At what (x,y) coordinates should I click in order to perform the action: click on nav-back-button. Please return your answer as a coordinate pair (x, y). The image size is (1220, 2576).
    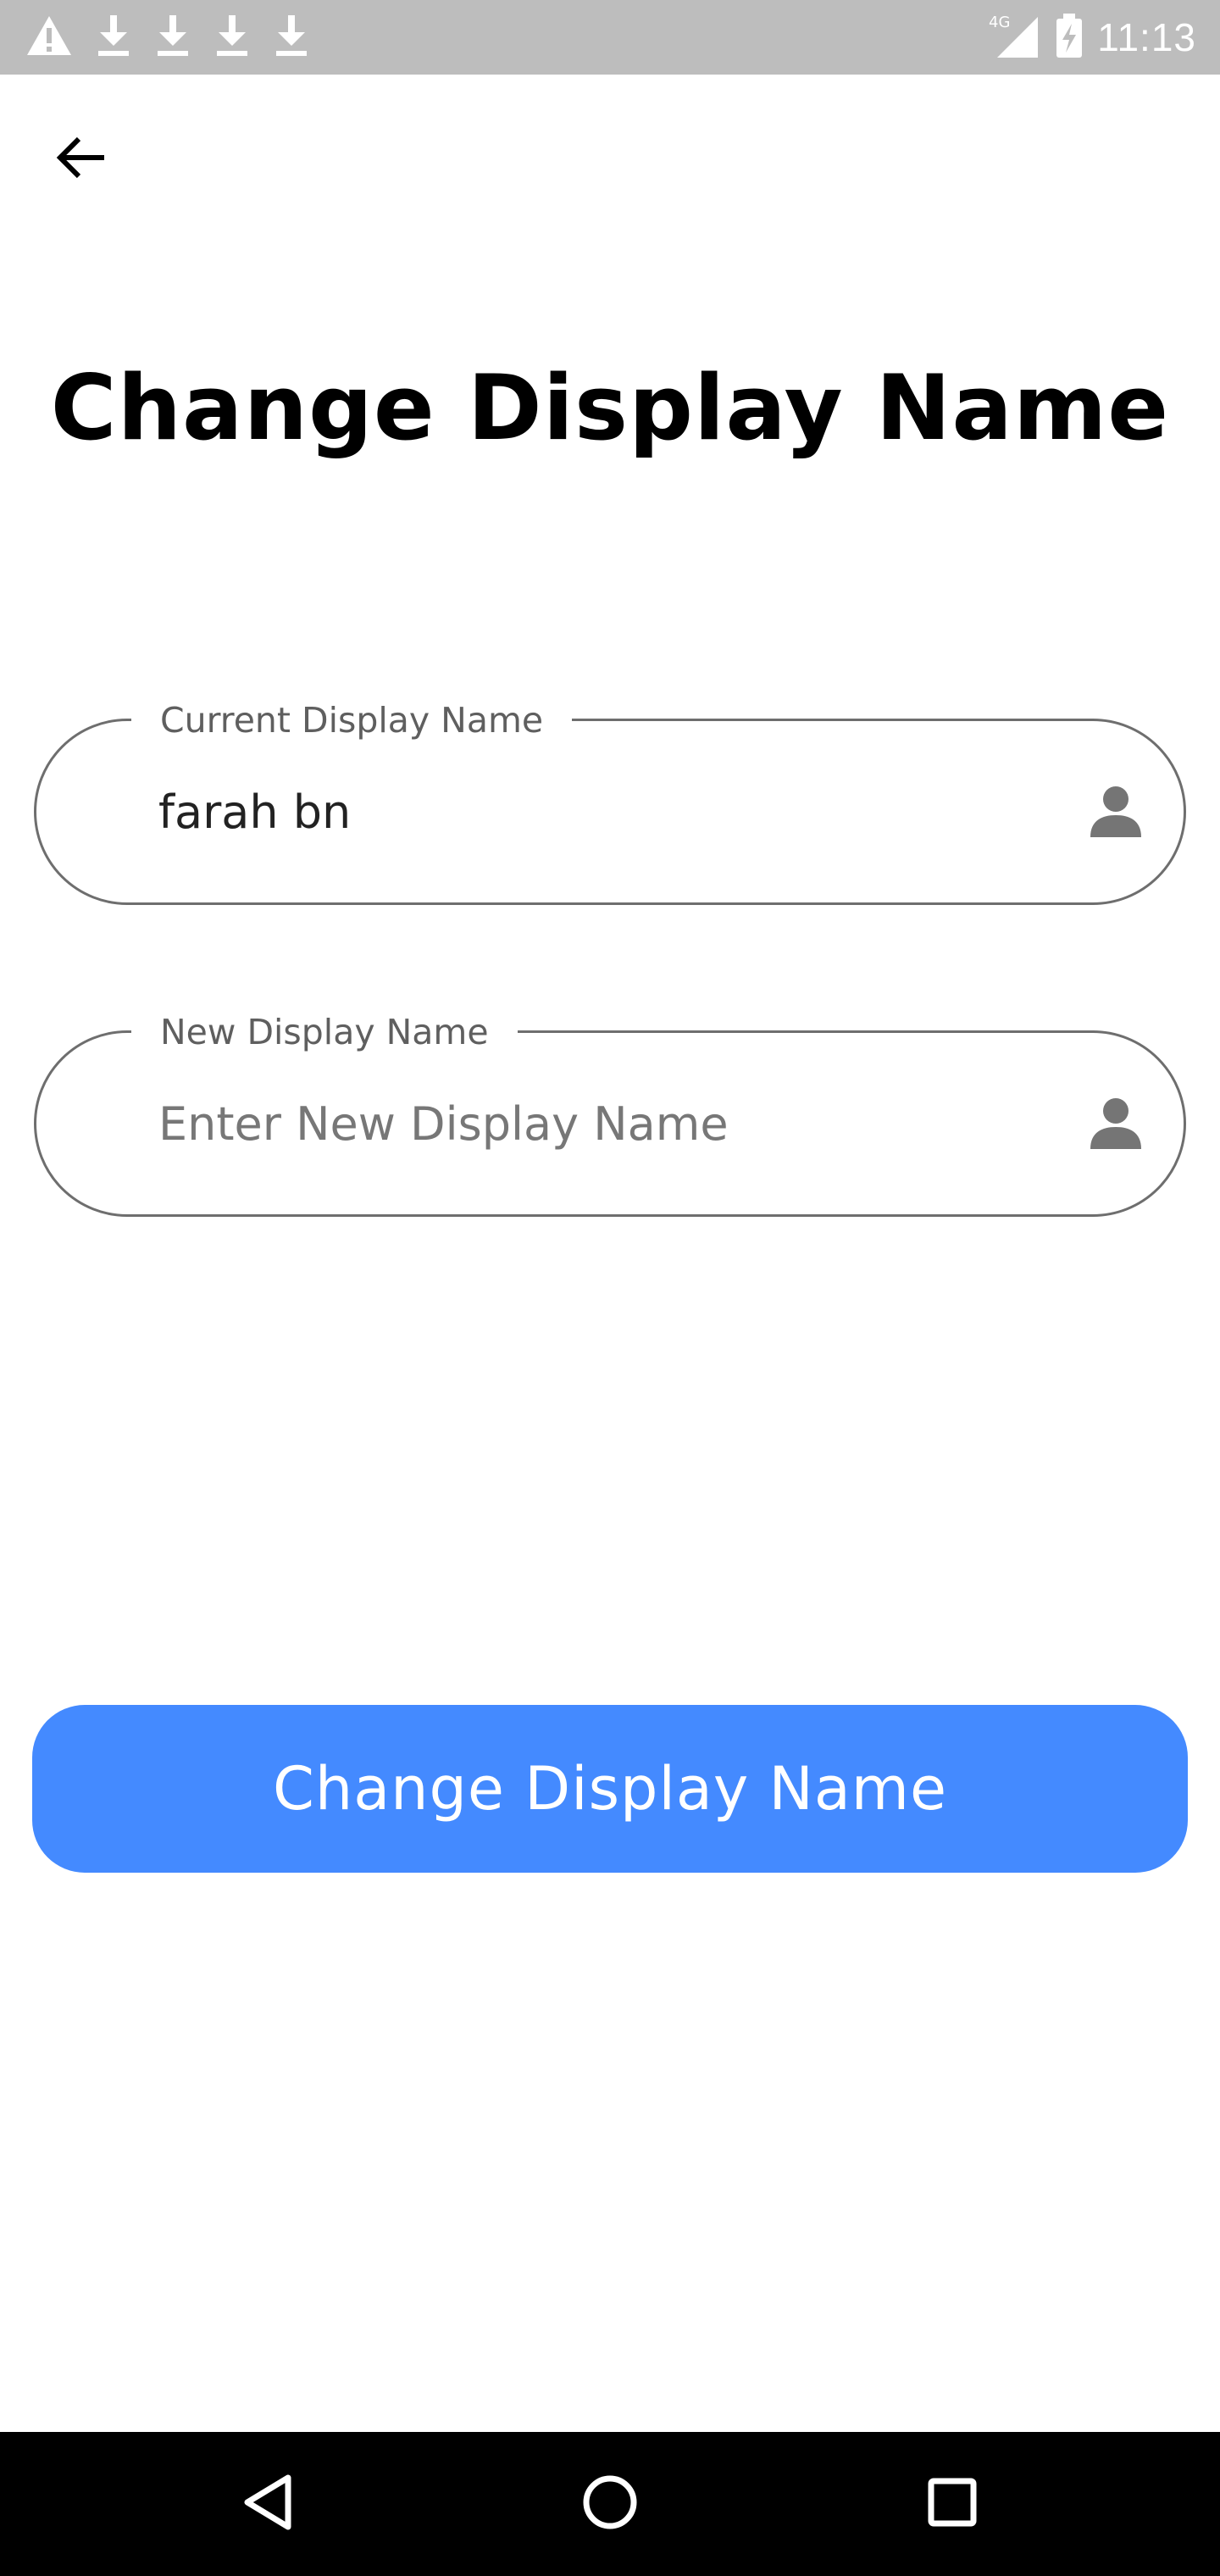
    Looking at the image, I should click on (267, 2504).